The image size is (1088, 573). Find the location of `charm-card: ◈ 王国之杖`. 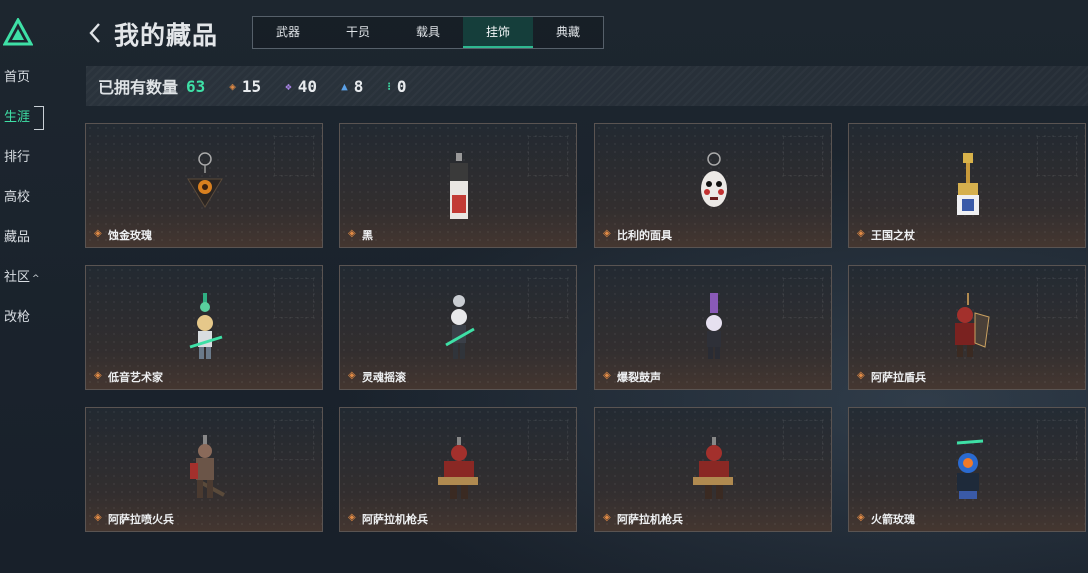

charm-card: ◈ 王国之杖 is located at coordinates (967, 185).